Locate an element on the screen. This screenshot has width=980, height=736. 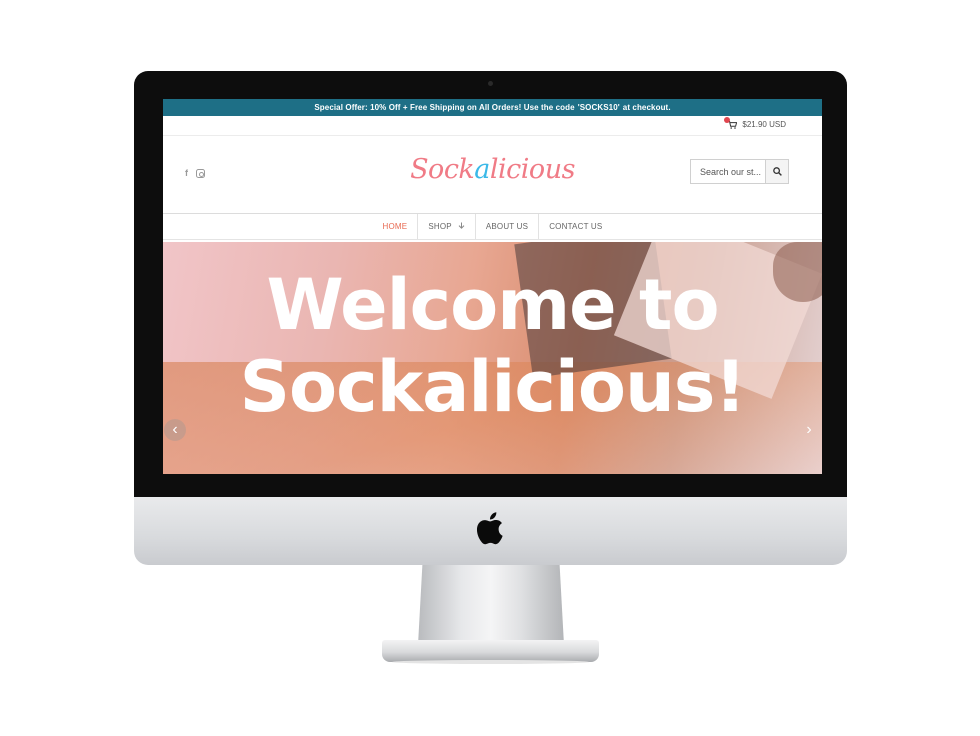
hero-heading-line2: Sockalicious! is located at coordinates (493, 387).